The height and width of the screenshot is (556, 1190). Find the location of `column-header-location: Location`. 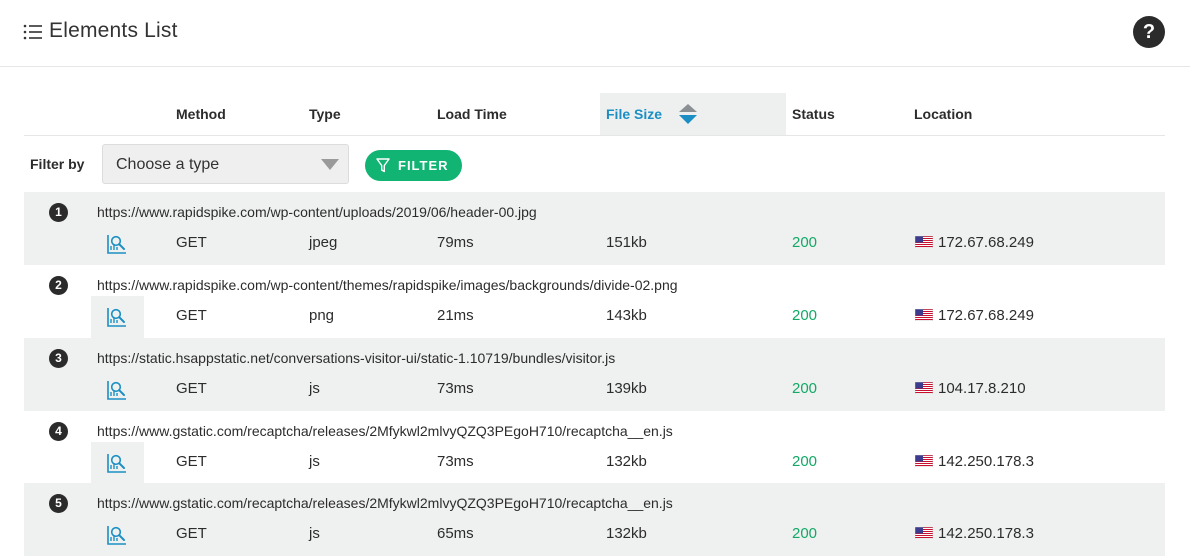

column-header-location: Location is located at coordinates (943, 114).